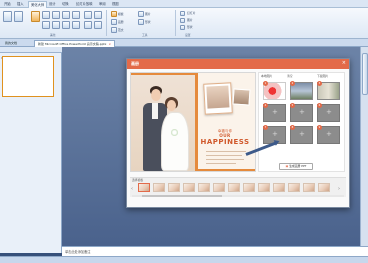 The height and width of the screenshot is (263, 368). I want to click on doc-icon, so click(88, 15).